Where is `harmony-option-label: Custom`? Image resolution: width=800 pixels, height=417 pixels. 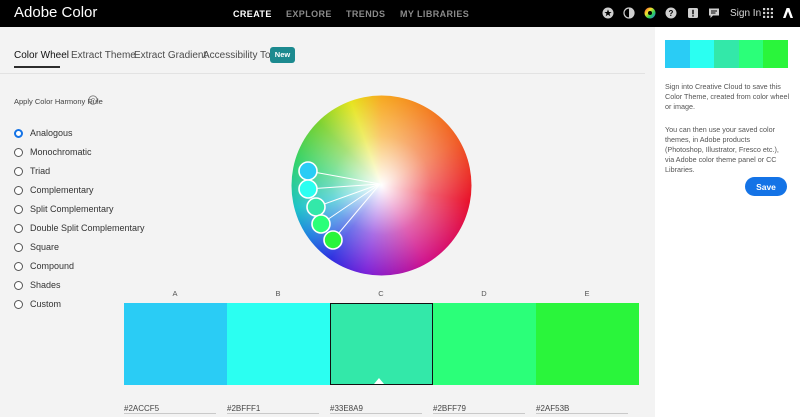
harmony-option-label: Custom is located at coordinates (46, 304).